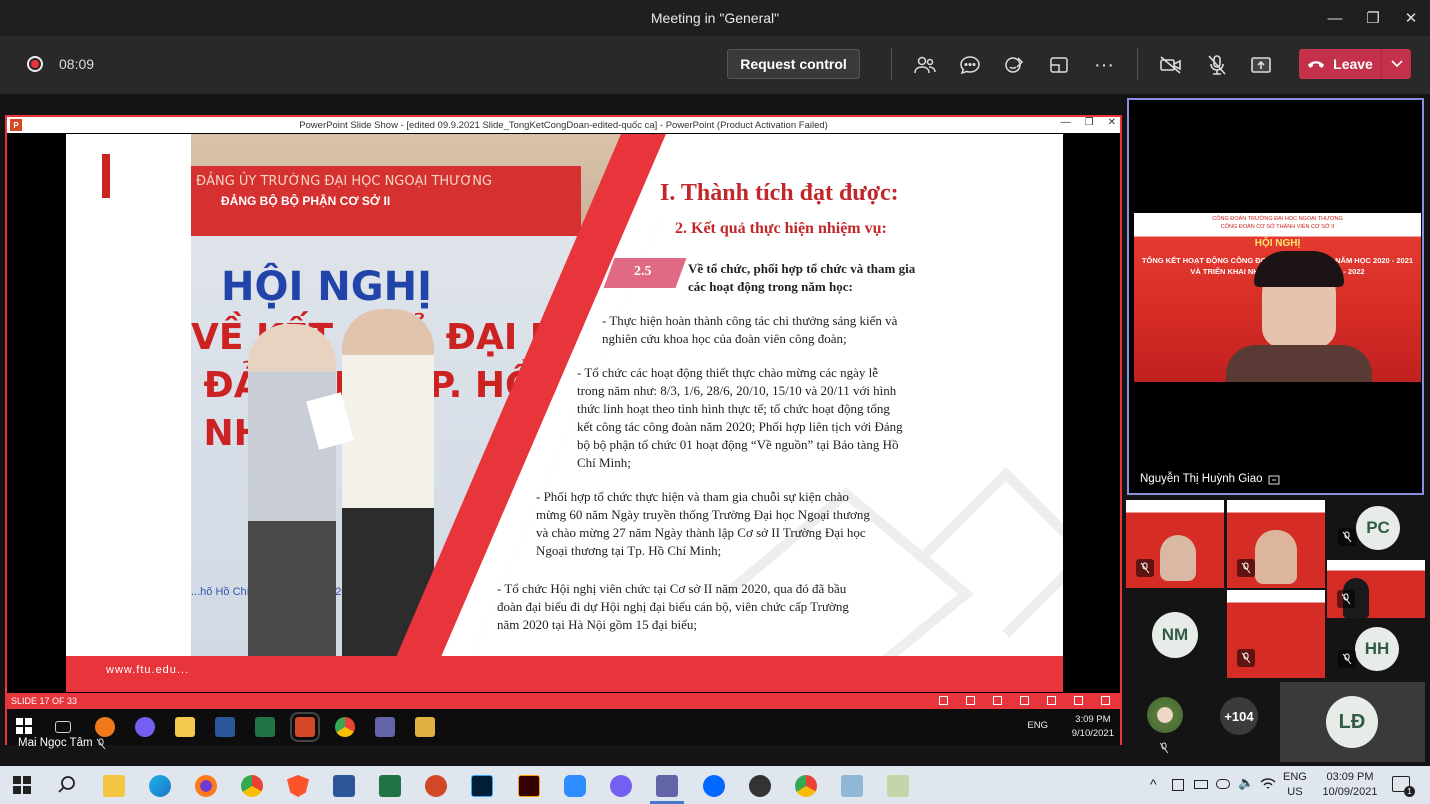 The image size is (1430, 804). What do you see at coordinates (1088, 122) in the screenshot?
I see `powerpoint-window-controls: — ❐ ✕` at bounding box center [1088, 122].